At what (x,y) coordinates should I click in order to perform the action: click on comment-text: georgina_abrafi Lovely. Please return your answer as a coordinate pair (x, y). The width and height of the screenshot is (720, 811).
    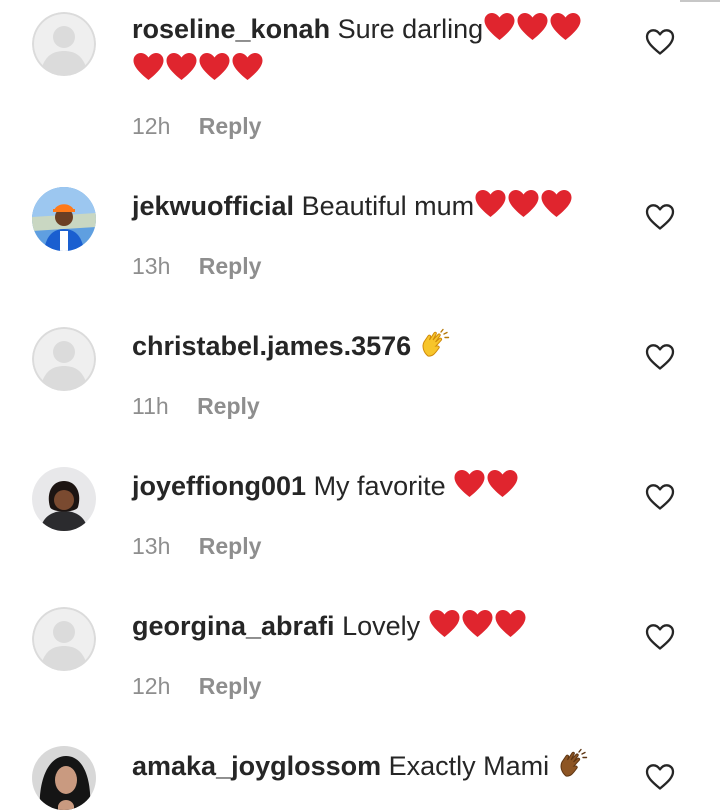
    Looking at the image, I should click on (372, 626).